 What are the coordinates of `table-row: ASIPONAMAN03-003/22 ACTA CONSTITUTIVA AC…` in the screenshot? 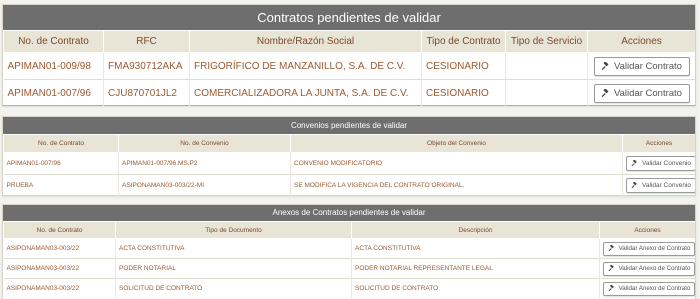 It's located at (349, 248).